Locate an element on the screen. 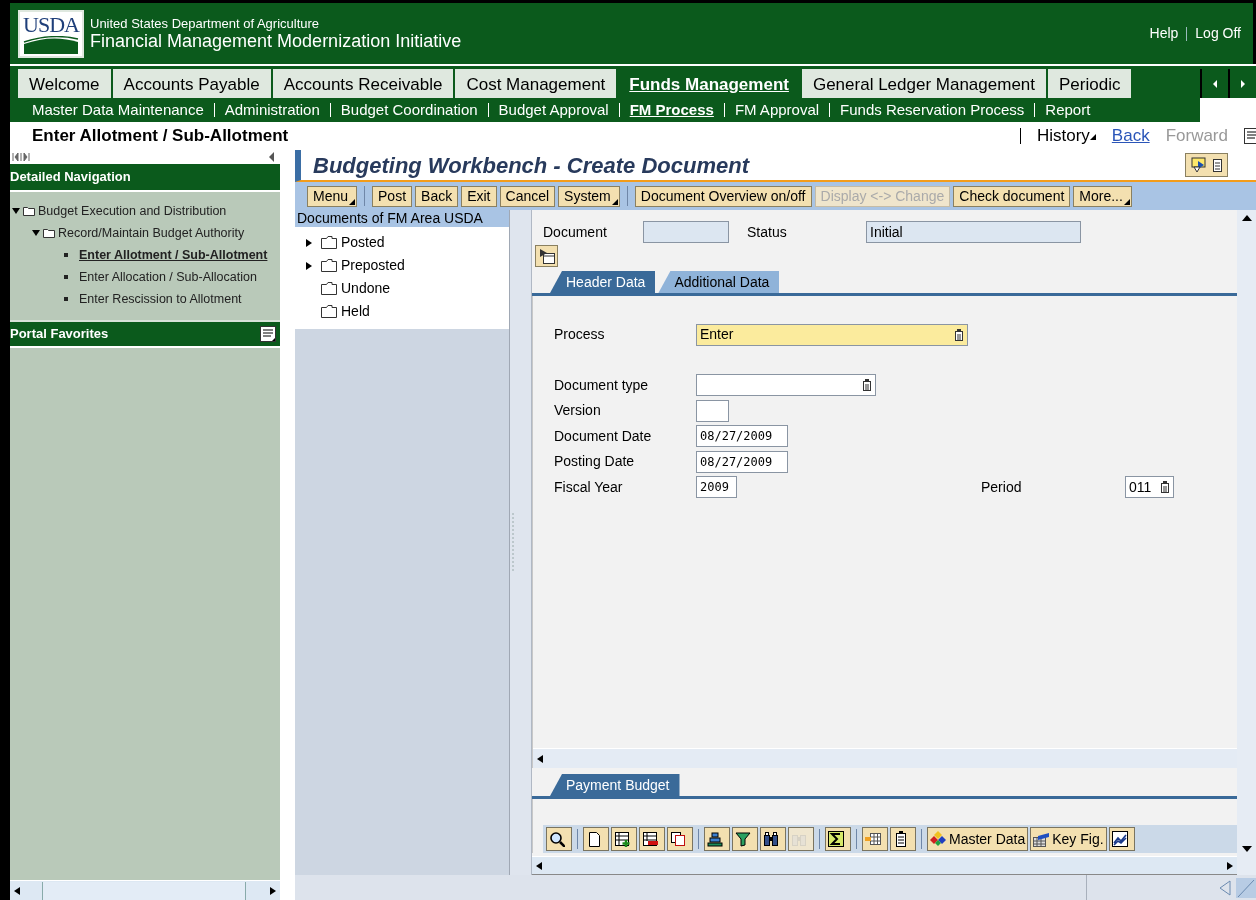 This screenshot has width=1256, height=900. nav-tab: Cost Management is located at coordinates (536, 83).